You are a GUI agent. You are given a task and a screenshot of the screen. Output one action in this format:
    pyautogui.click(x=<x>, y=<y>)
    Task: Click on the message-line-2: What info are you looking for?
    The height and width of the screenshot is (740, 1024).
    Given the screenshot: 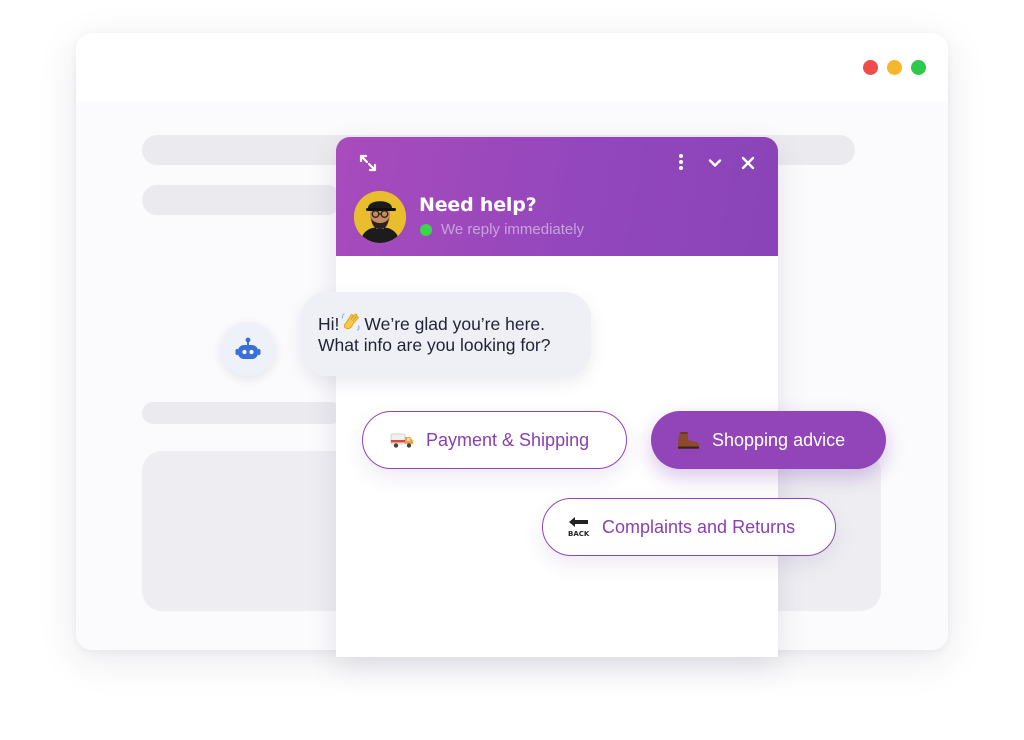 What is the action you would take?
    pyautogui.click(x=434, y=345)
    